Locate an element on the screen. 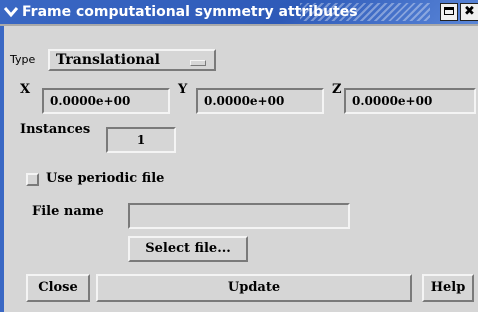 Image resolution: width=478 pixels, height=312 pixels. instances-field: 1 is located at coordinates (141, 140).